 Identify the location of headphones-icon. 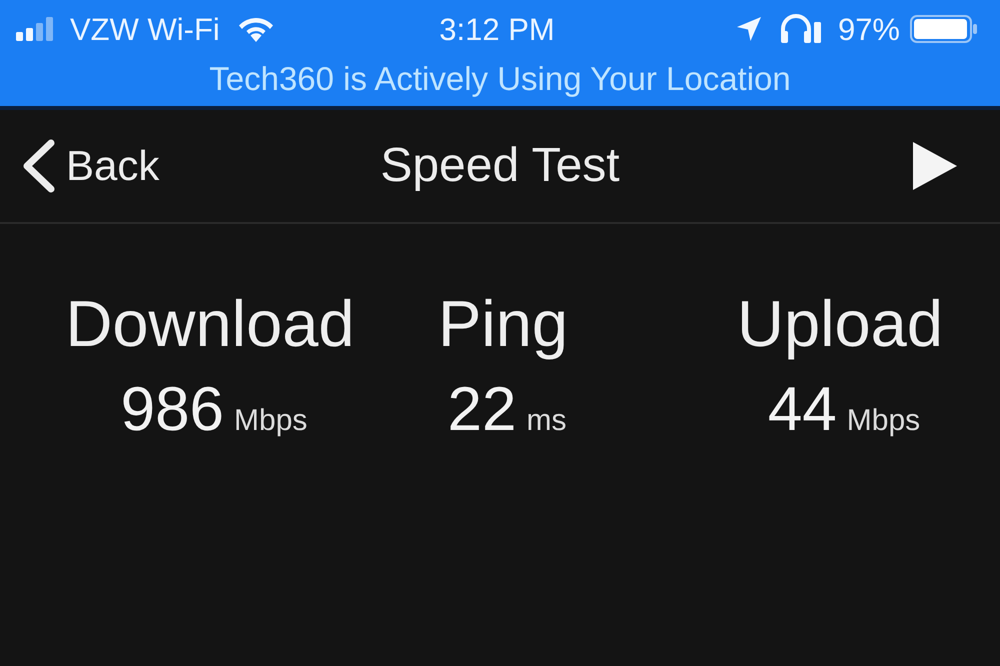
(801, 29).